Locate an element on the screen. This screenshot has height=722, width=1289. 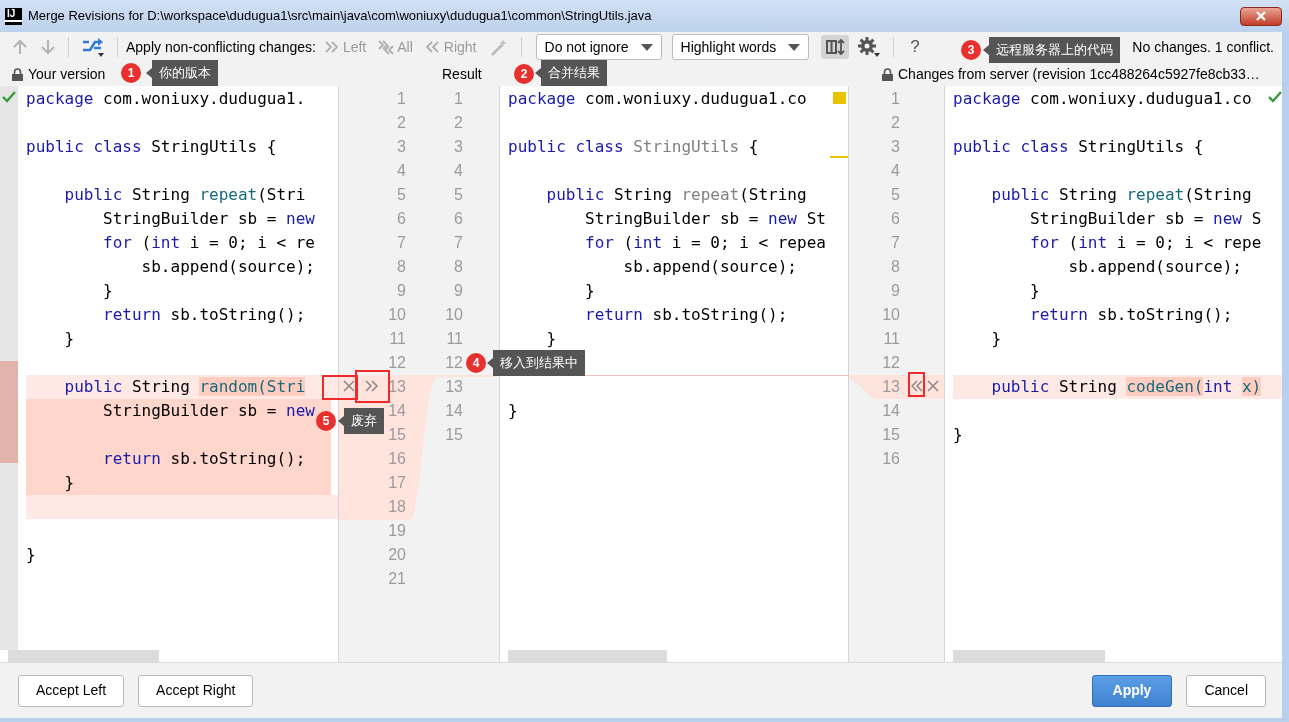
settings-icon is located at coordinates (869, 47).